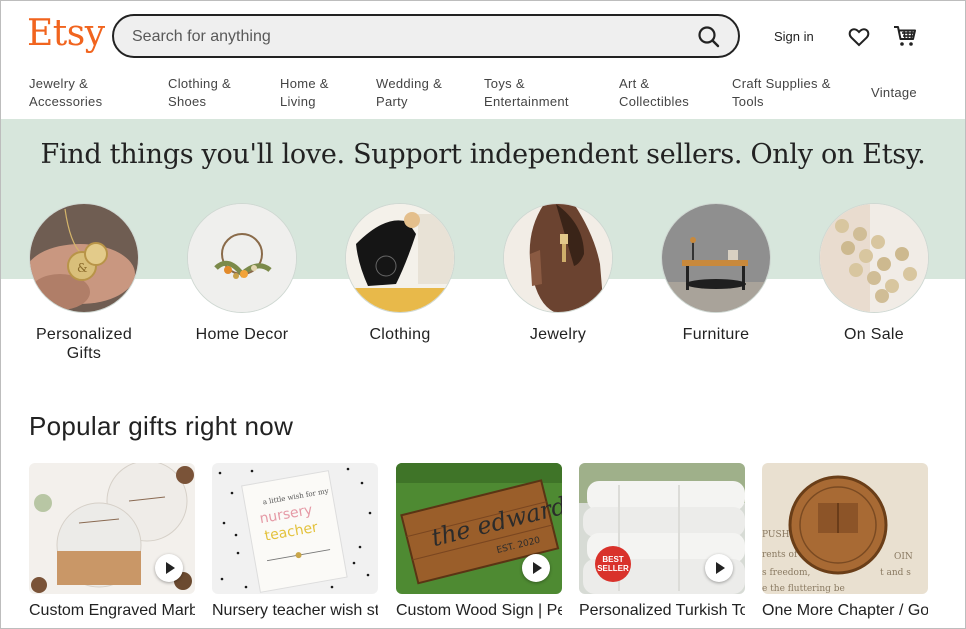 The width and height of the screenshot is (966, 629). Describe the element at coordinates (392, 101) in the screenshot. I see `nav-label-line2: Party` at that location.